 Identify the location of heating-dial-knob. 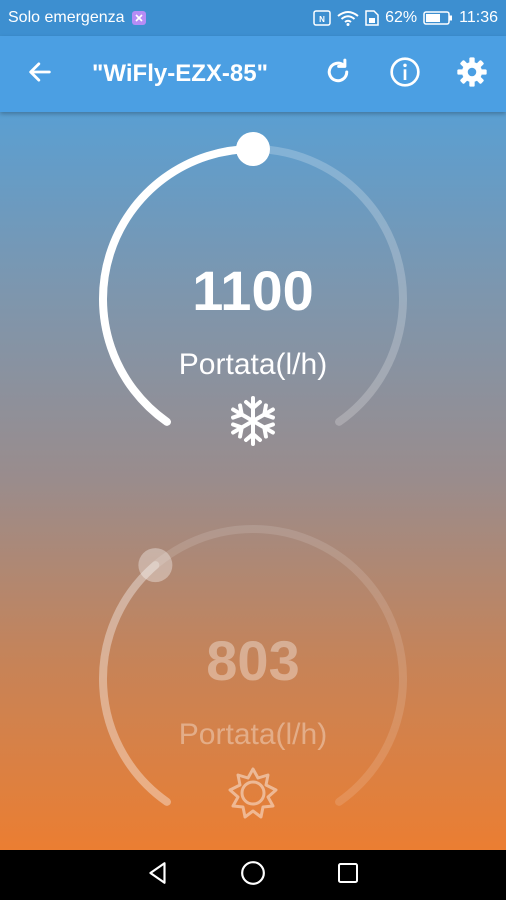
(155, 565).